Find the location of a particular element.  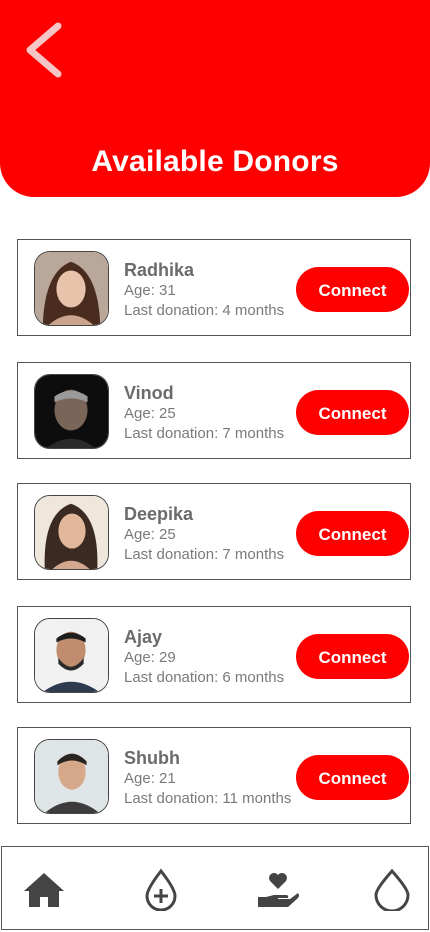

home-icon is located at coordinates (44, 890).